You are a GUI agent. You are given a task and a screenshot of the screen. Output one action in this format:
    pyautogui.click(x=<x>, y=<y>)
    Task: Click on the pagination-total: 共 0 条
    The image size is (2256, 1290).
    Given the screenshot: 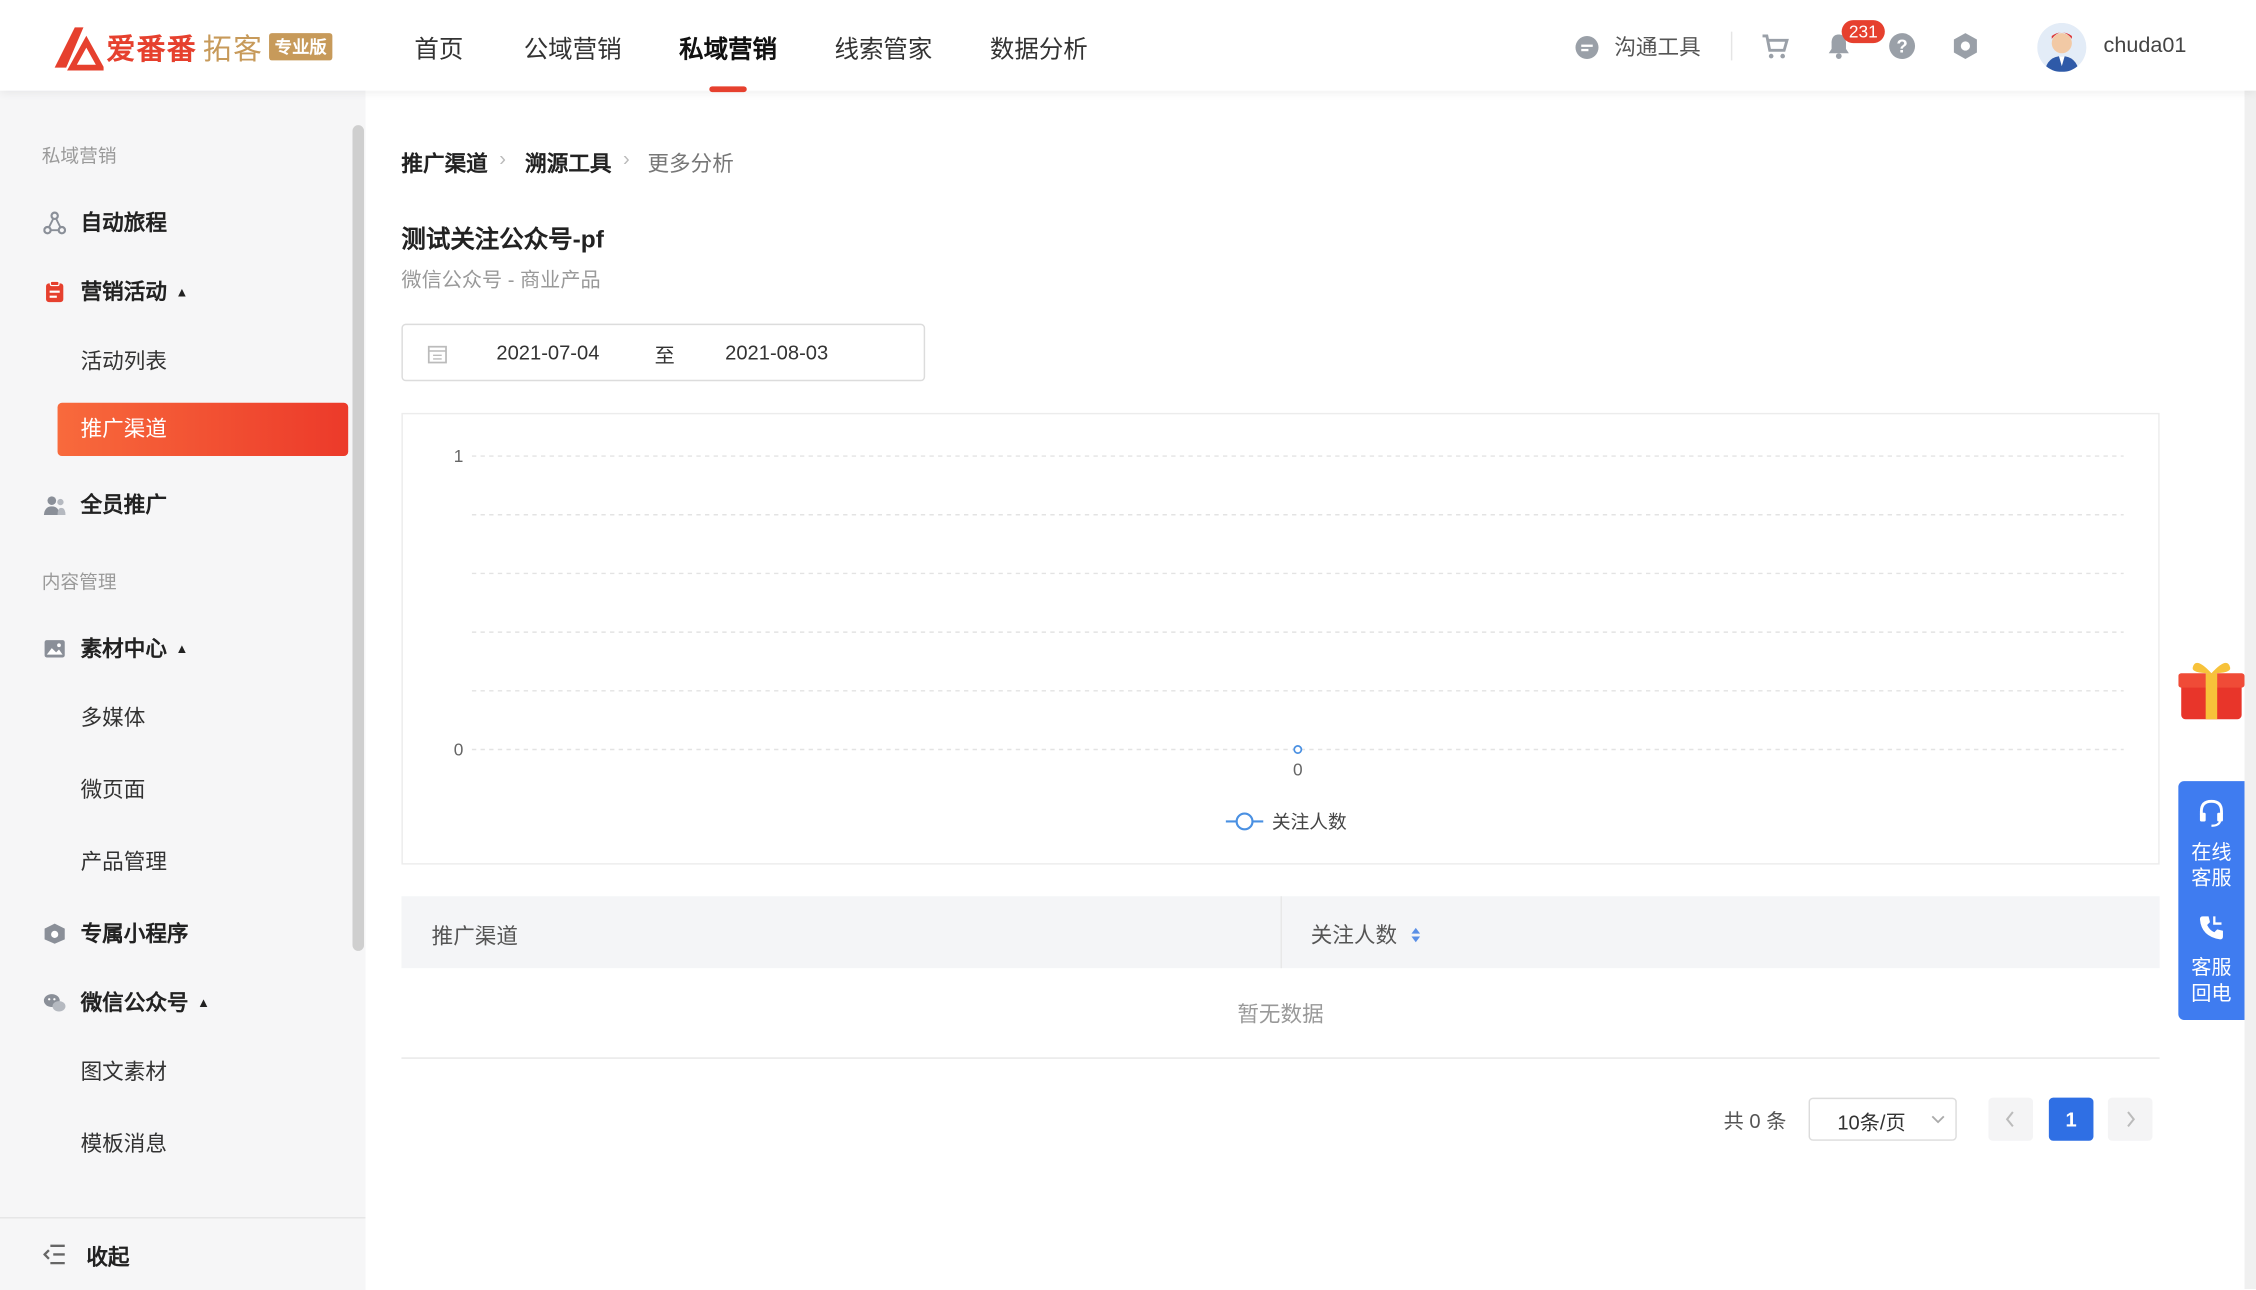 What is the action you would take?
    pyautogui.click(x=1755, y=1121)
    